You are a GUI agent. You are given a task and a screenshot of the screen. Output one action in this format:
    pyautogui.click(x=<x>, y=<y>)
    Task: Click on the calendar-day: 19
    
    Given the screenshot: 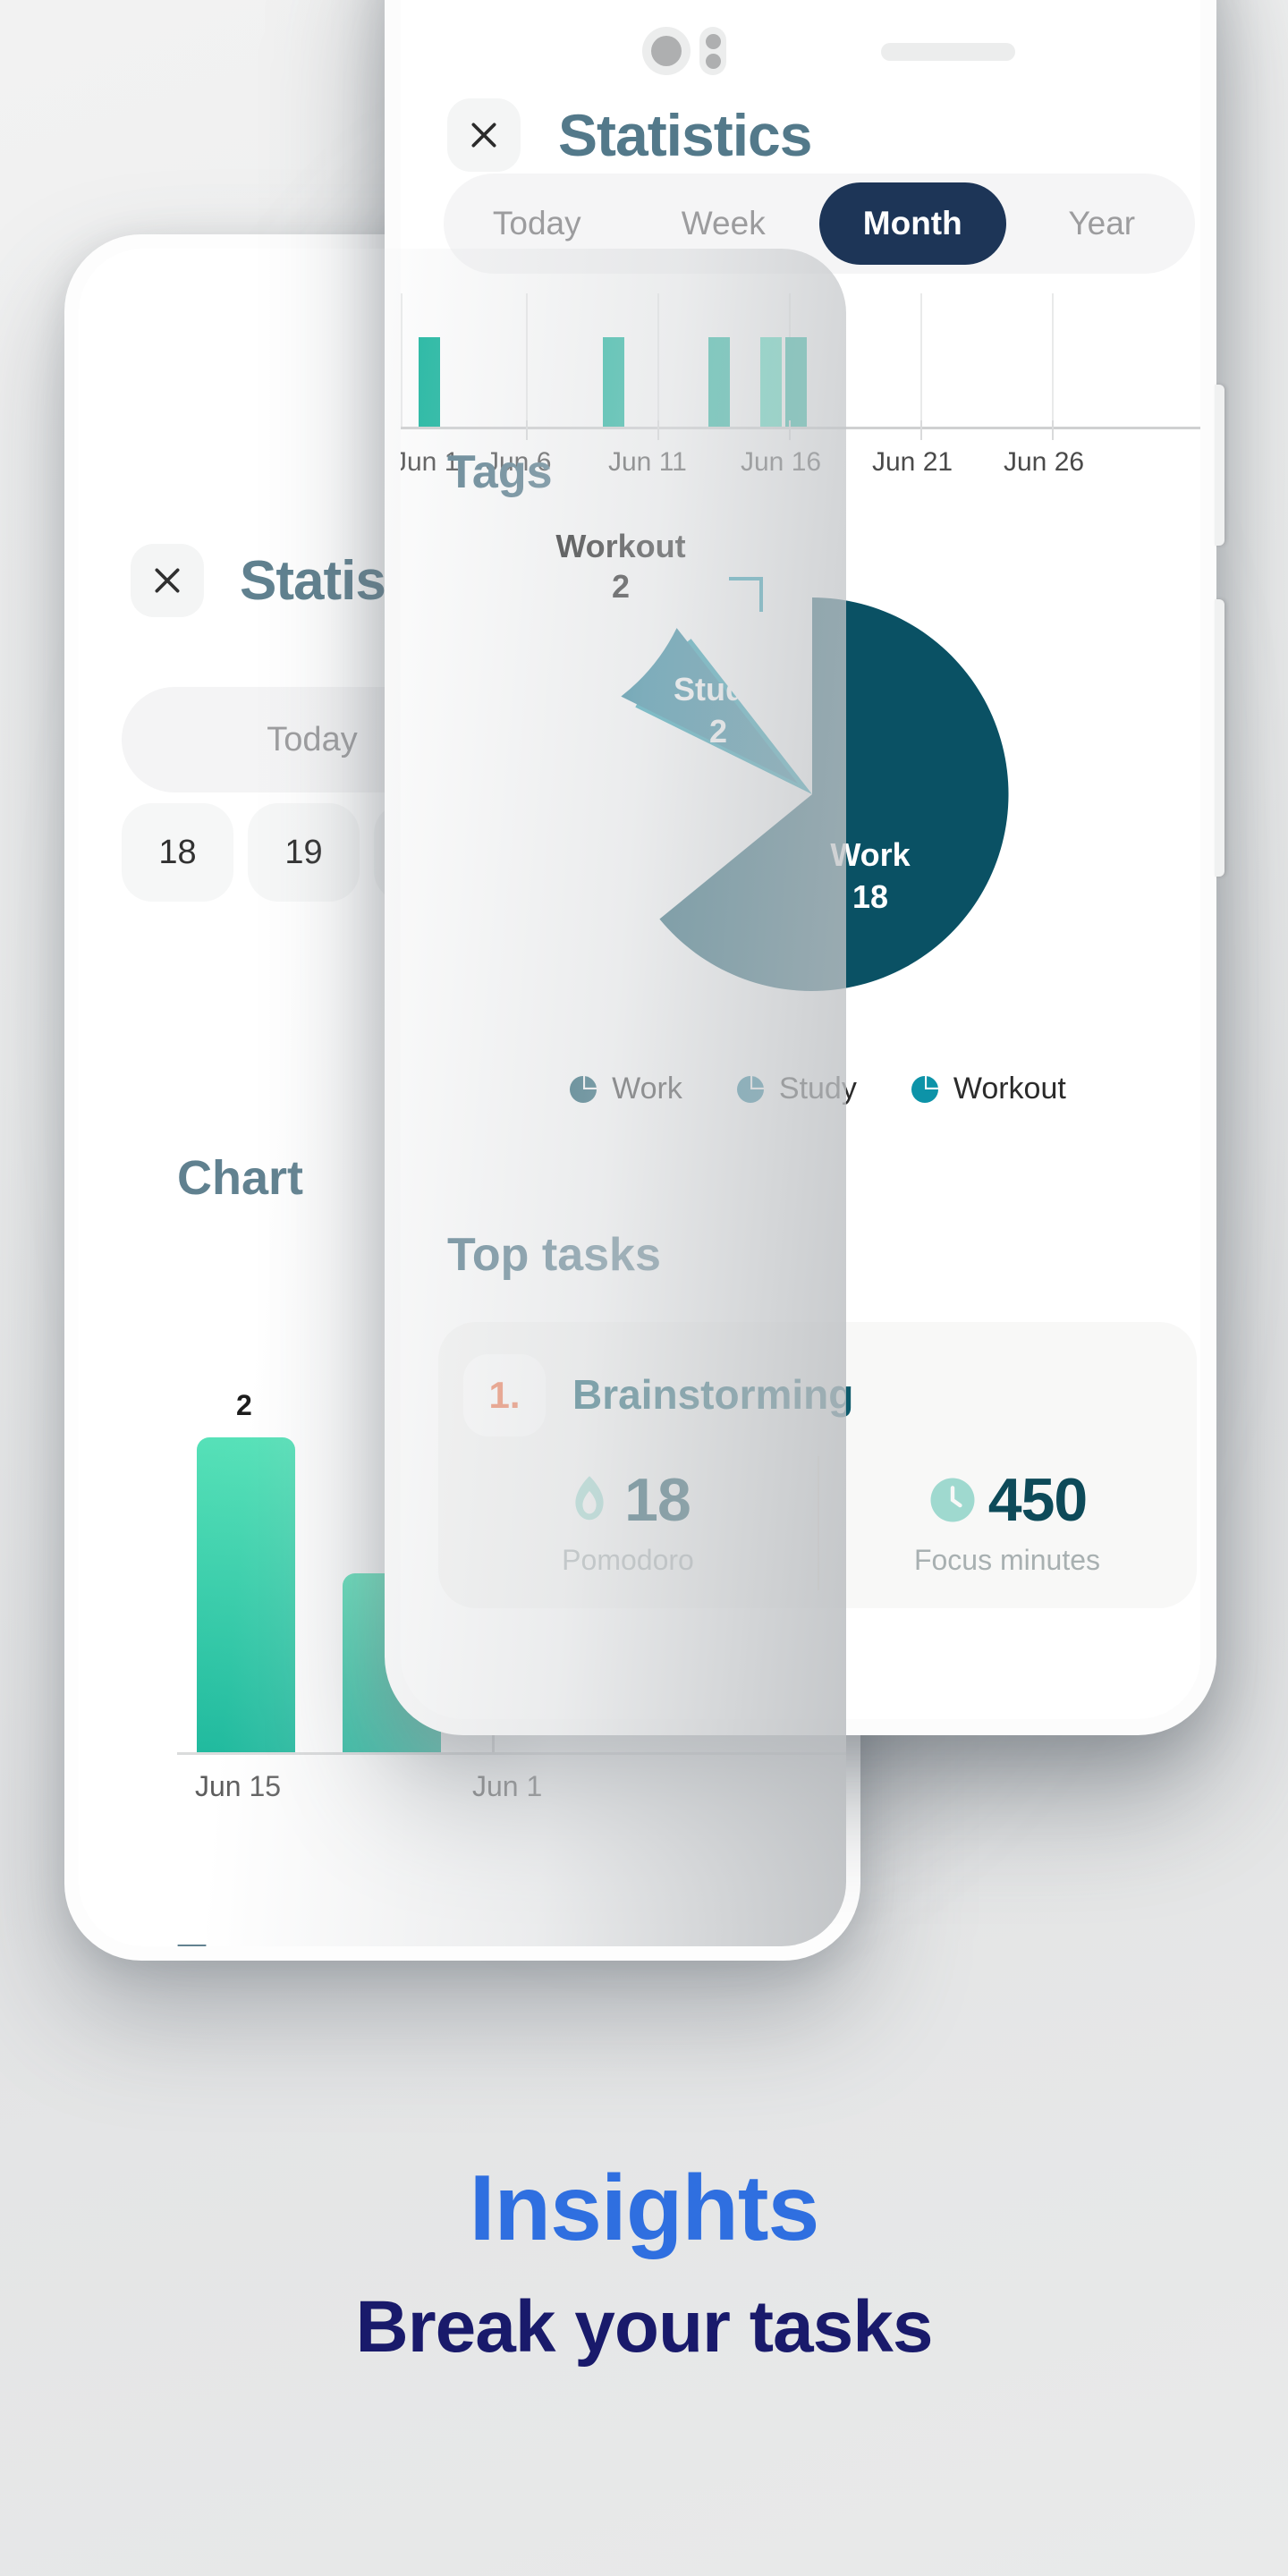 What is the action you would take?
    pyautogui.click(x=304, y=852)
    